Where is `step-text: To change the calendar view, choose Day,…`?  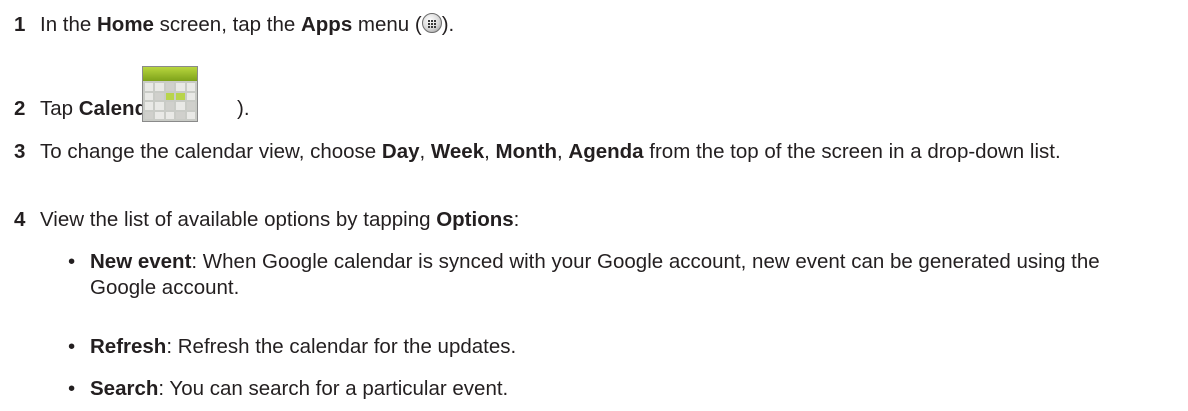 step-text: To change the calendar view, choose Day,… is located at coordinates (550, 151).